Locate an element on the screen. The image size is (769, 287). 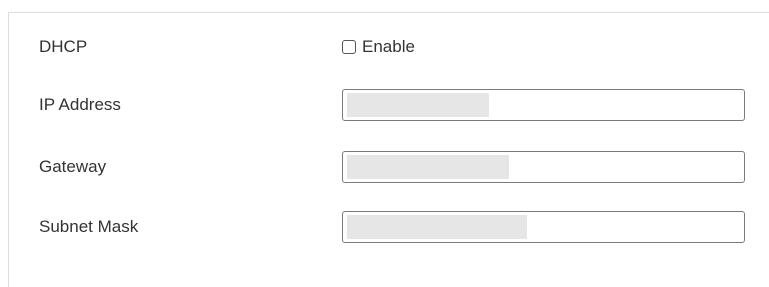
subnet-mask-label: Subnet Mask is located at coordinates (89, 226).